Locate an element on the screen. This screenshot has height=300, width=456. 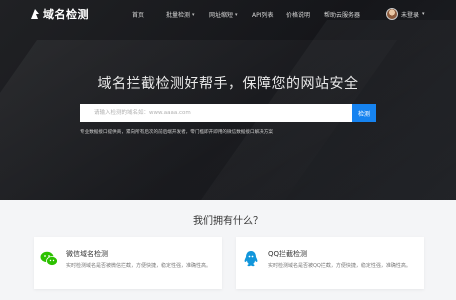
feature-card-qq: QQ拦截检测 实时检测域名是否被QQ拦截，方便快捷，稳定性强，准确性高。 is located at coordinates (330, 263).